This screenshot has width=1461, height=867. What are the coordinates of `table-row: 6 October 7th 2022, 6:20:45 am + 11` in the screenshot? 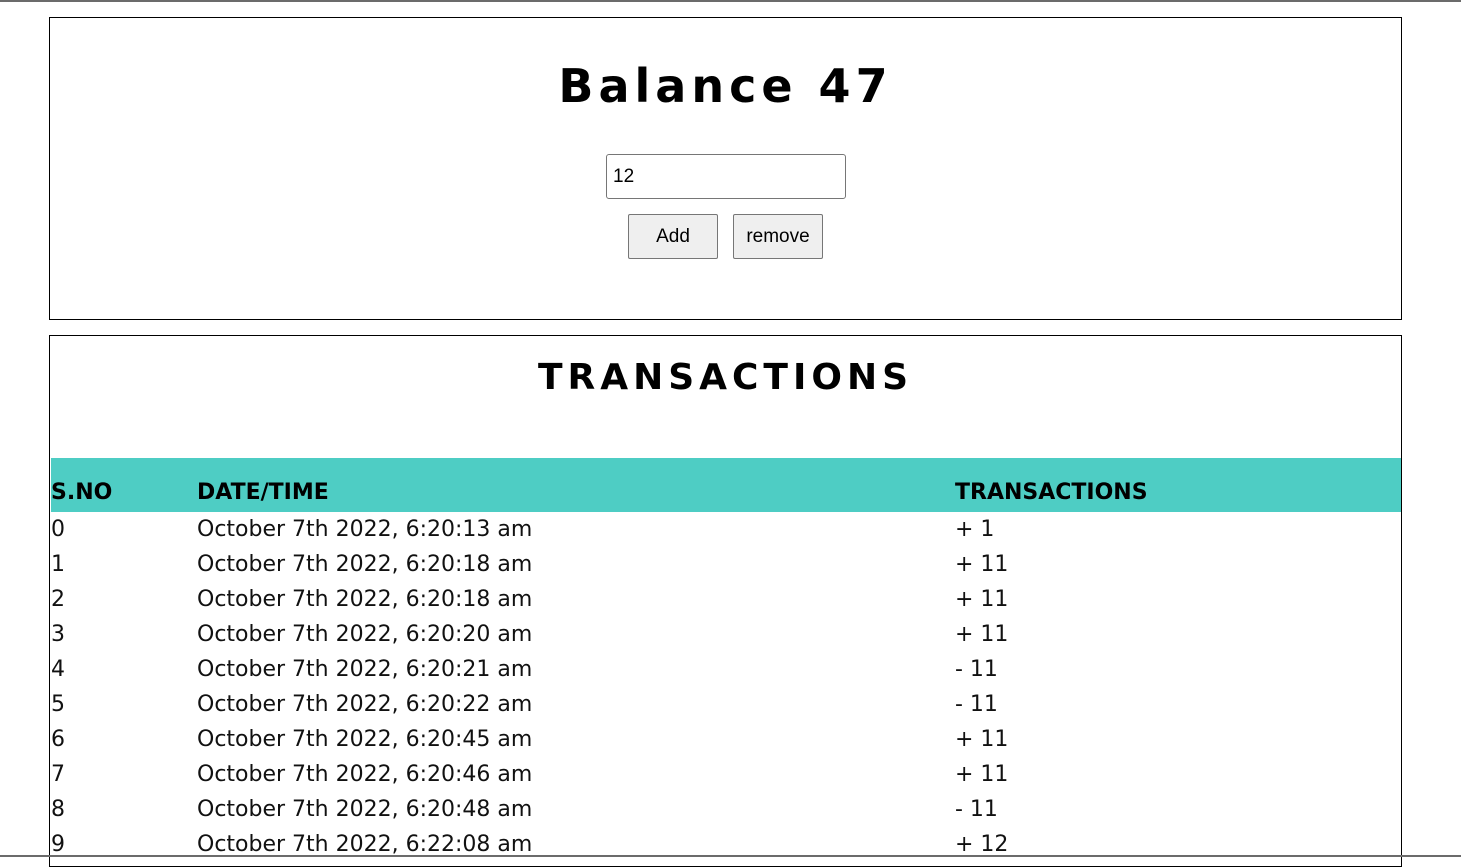 It's located at (726, 739).